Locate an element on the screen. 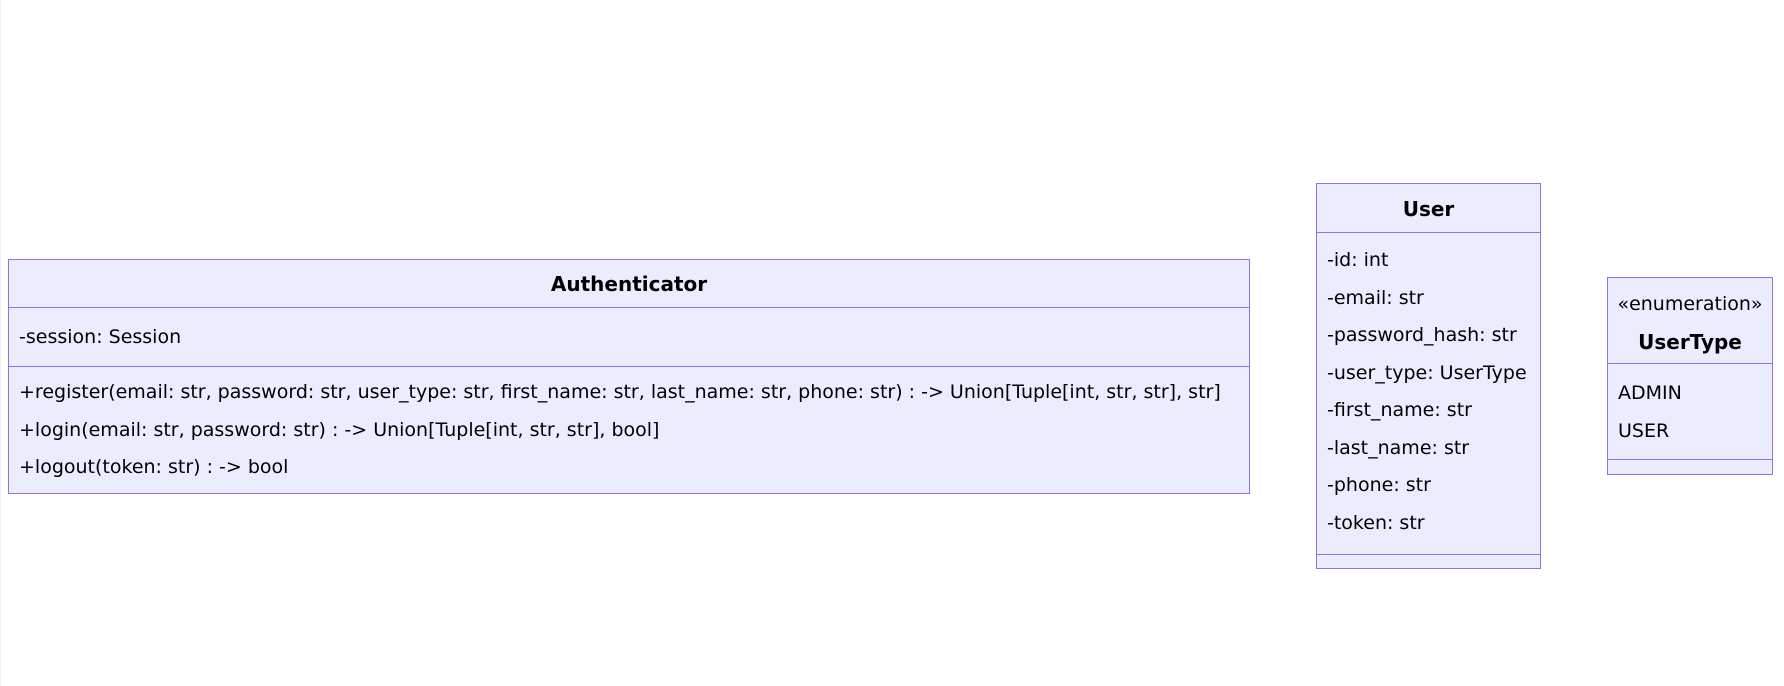 The image size is (1784, 686). attributes-section: -session: Session is located at coordinates (629, 337).